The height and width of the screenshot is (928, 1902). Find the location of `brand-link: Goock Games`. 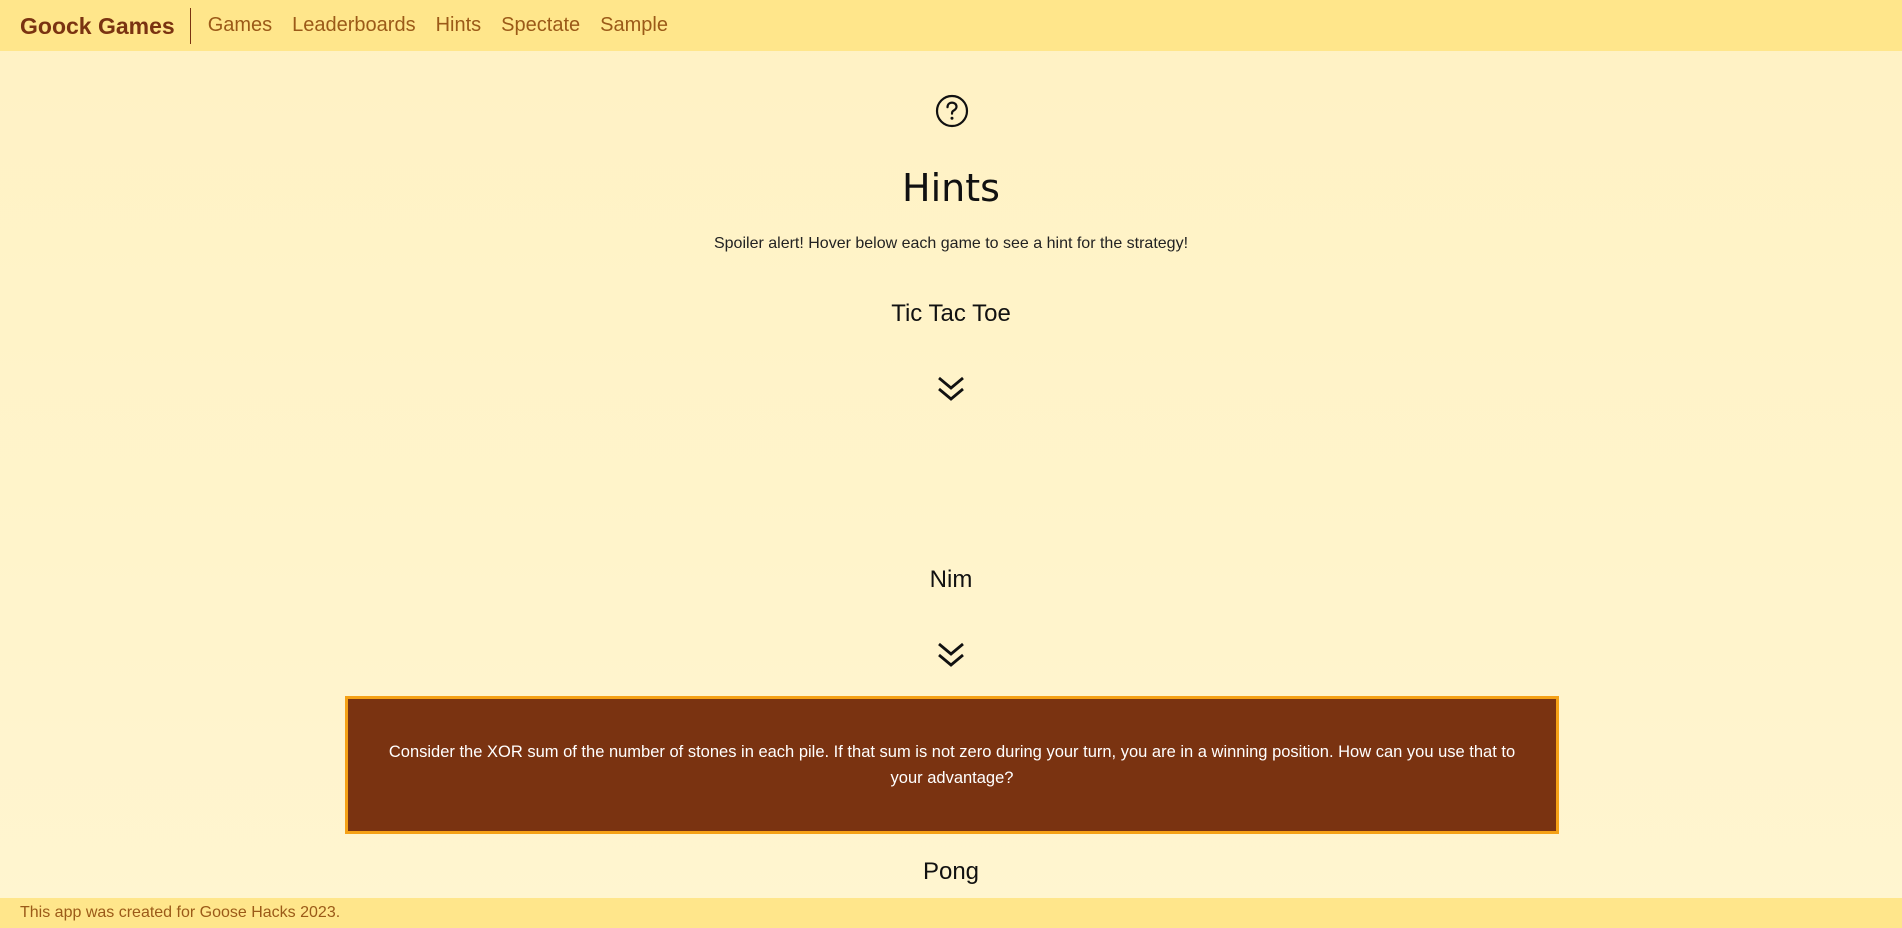

brand-link: Goock Games is located at coordinates (105, 25).